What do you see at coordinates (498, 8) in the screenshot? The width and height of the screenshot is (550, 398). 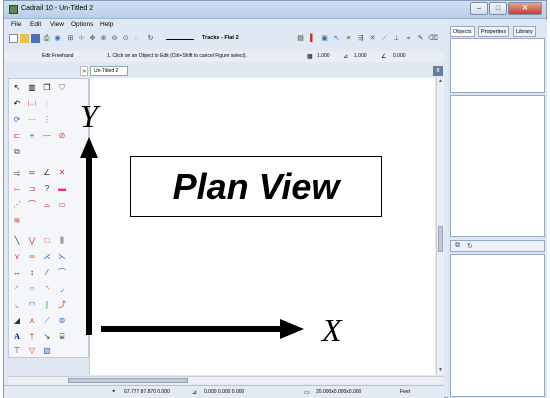 I see `maximize-button: □` at bounding box center [498, 8].